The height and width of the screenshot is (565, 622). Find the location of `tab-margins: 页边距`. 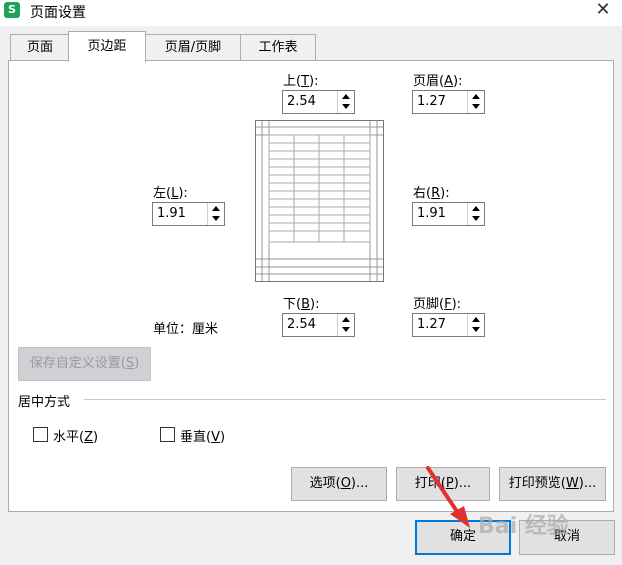

tab-margins: 页边距 is located at coordinates (107, 46).